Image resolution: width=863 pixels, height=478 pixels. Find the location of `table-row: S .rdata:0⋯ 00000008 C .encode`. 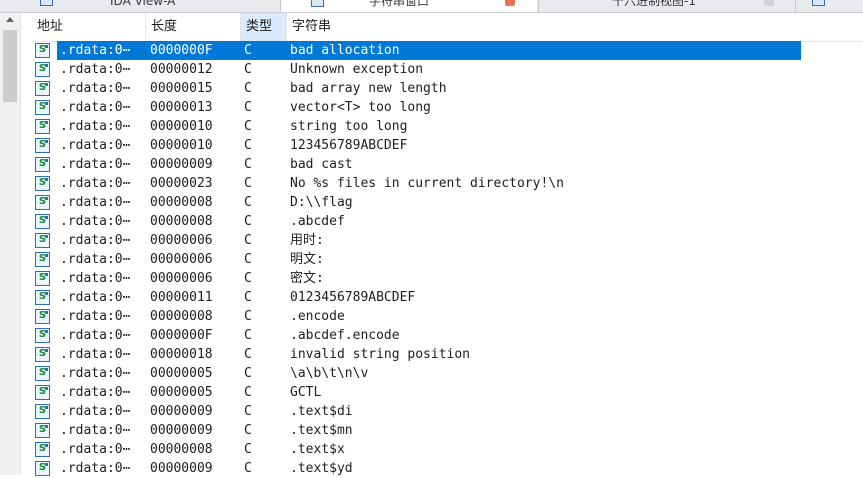

table-row: S .rdata:0⋯ 00000008 C .encode is located at coordinates (447, 316).